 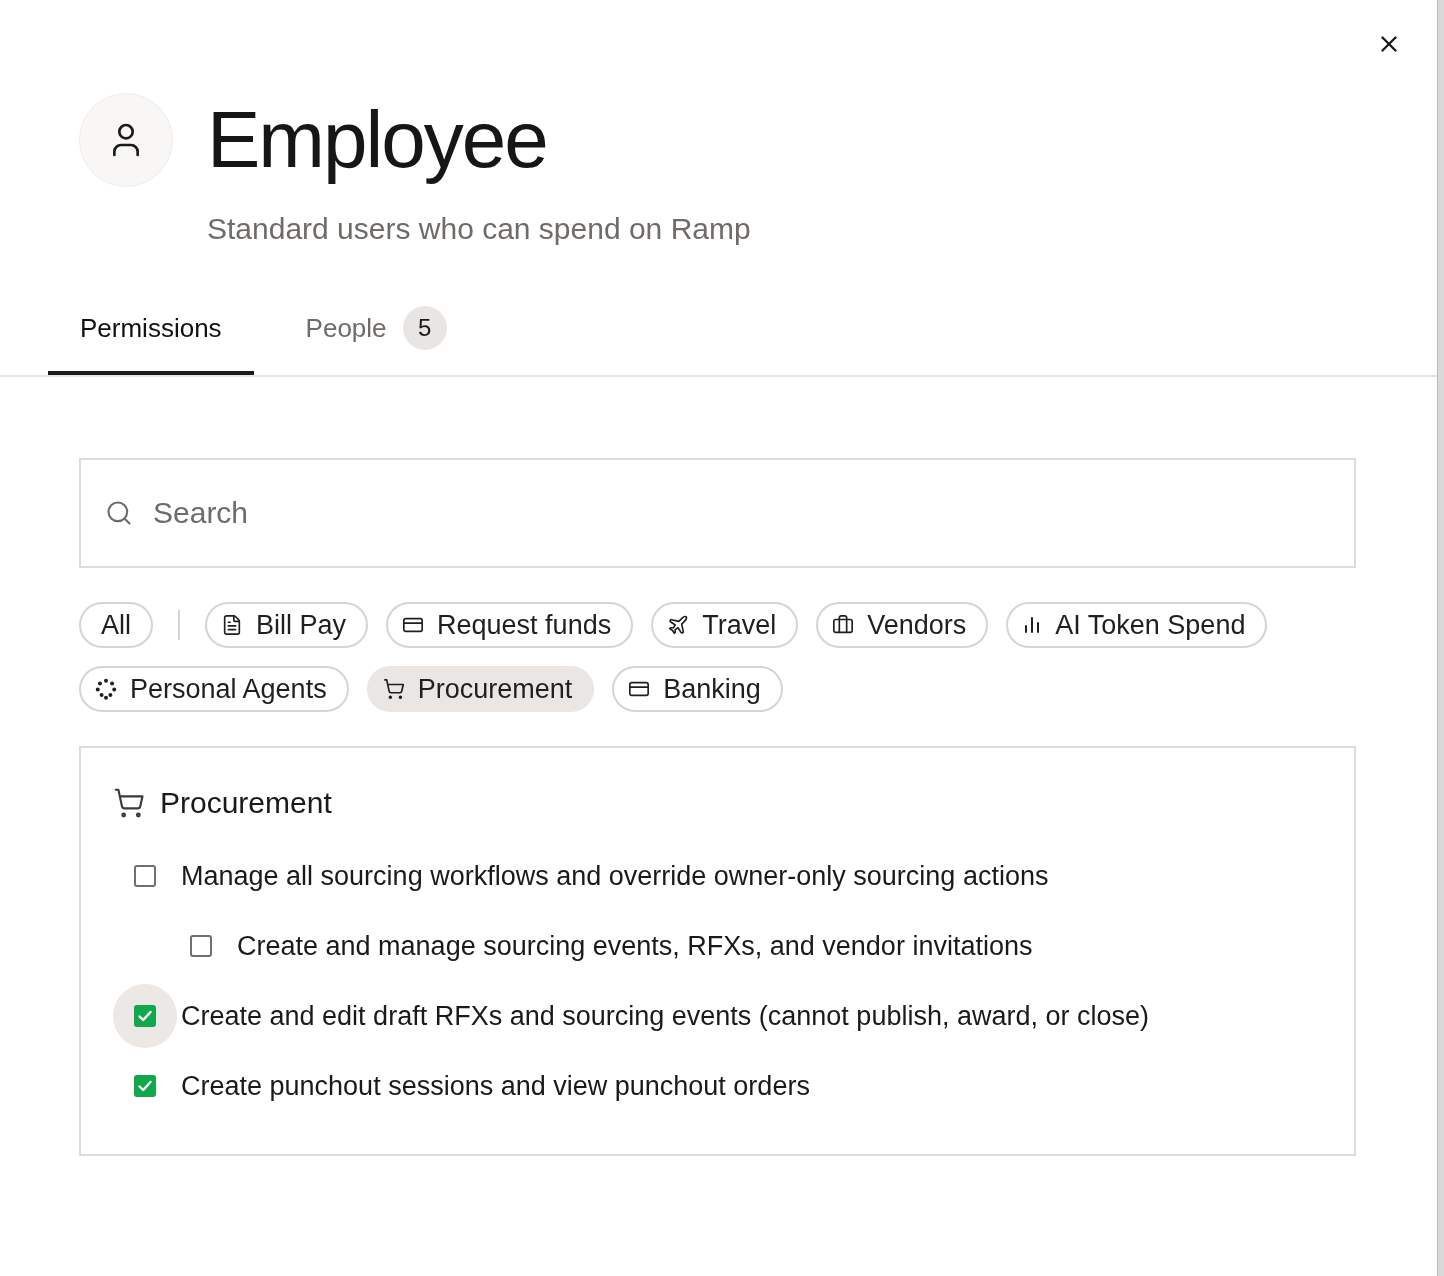 What do you see at coordinates (665, 1016) in the screenshot?
I see `permission-label: Create and edit draft RFXs and sourcing events (cannot publish, award, or close)` at bounding box center [665, 1016].